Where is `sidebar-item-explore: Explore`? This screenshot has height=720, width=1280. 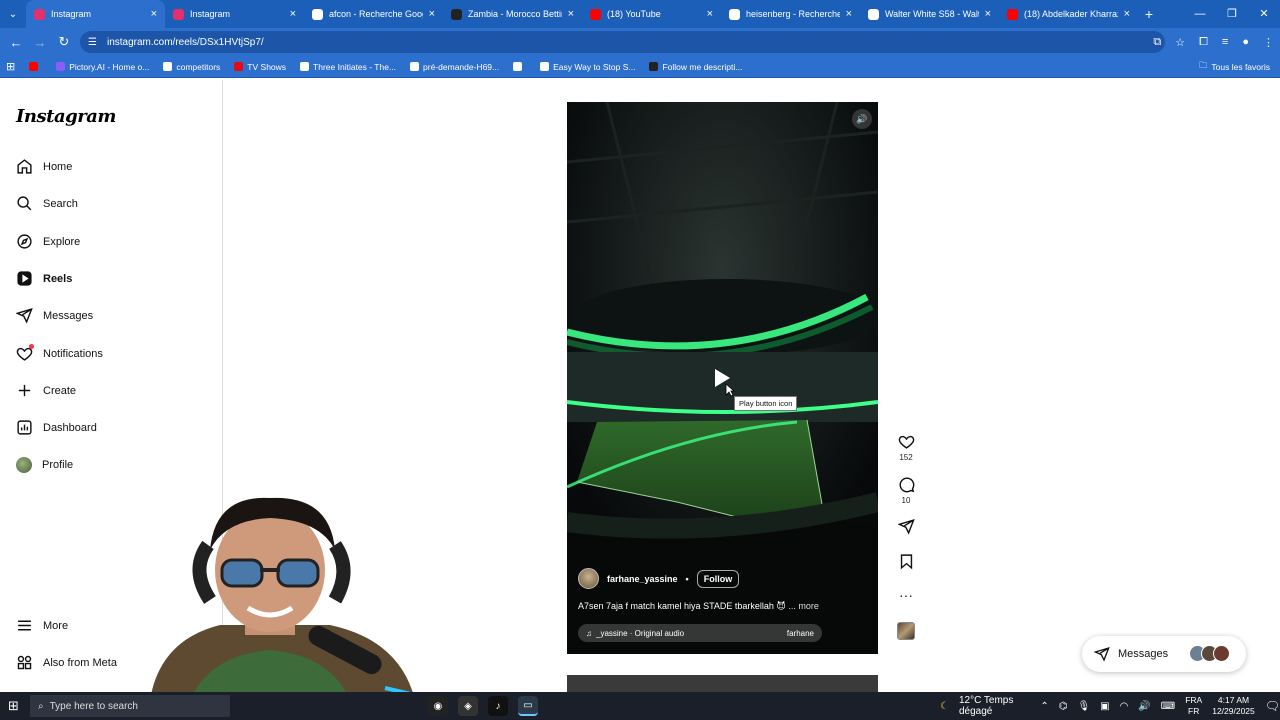 sidebar-item-explore: Explore is located at coordinates (48, 241).